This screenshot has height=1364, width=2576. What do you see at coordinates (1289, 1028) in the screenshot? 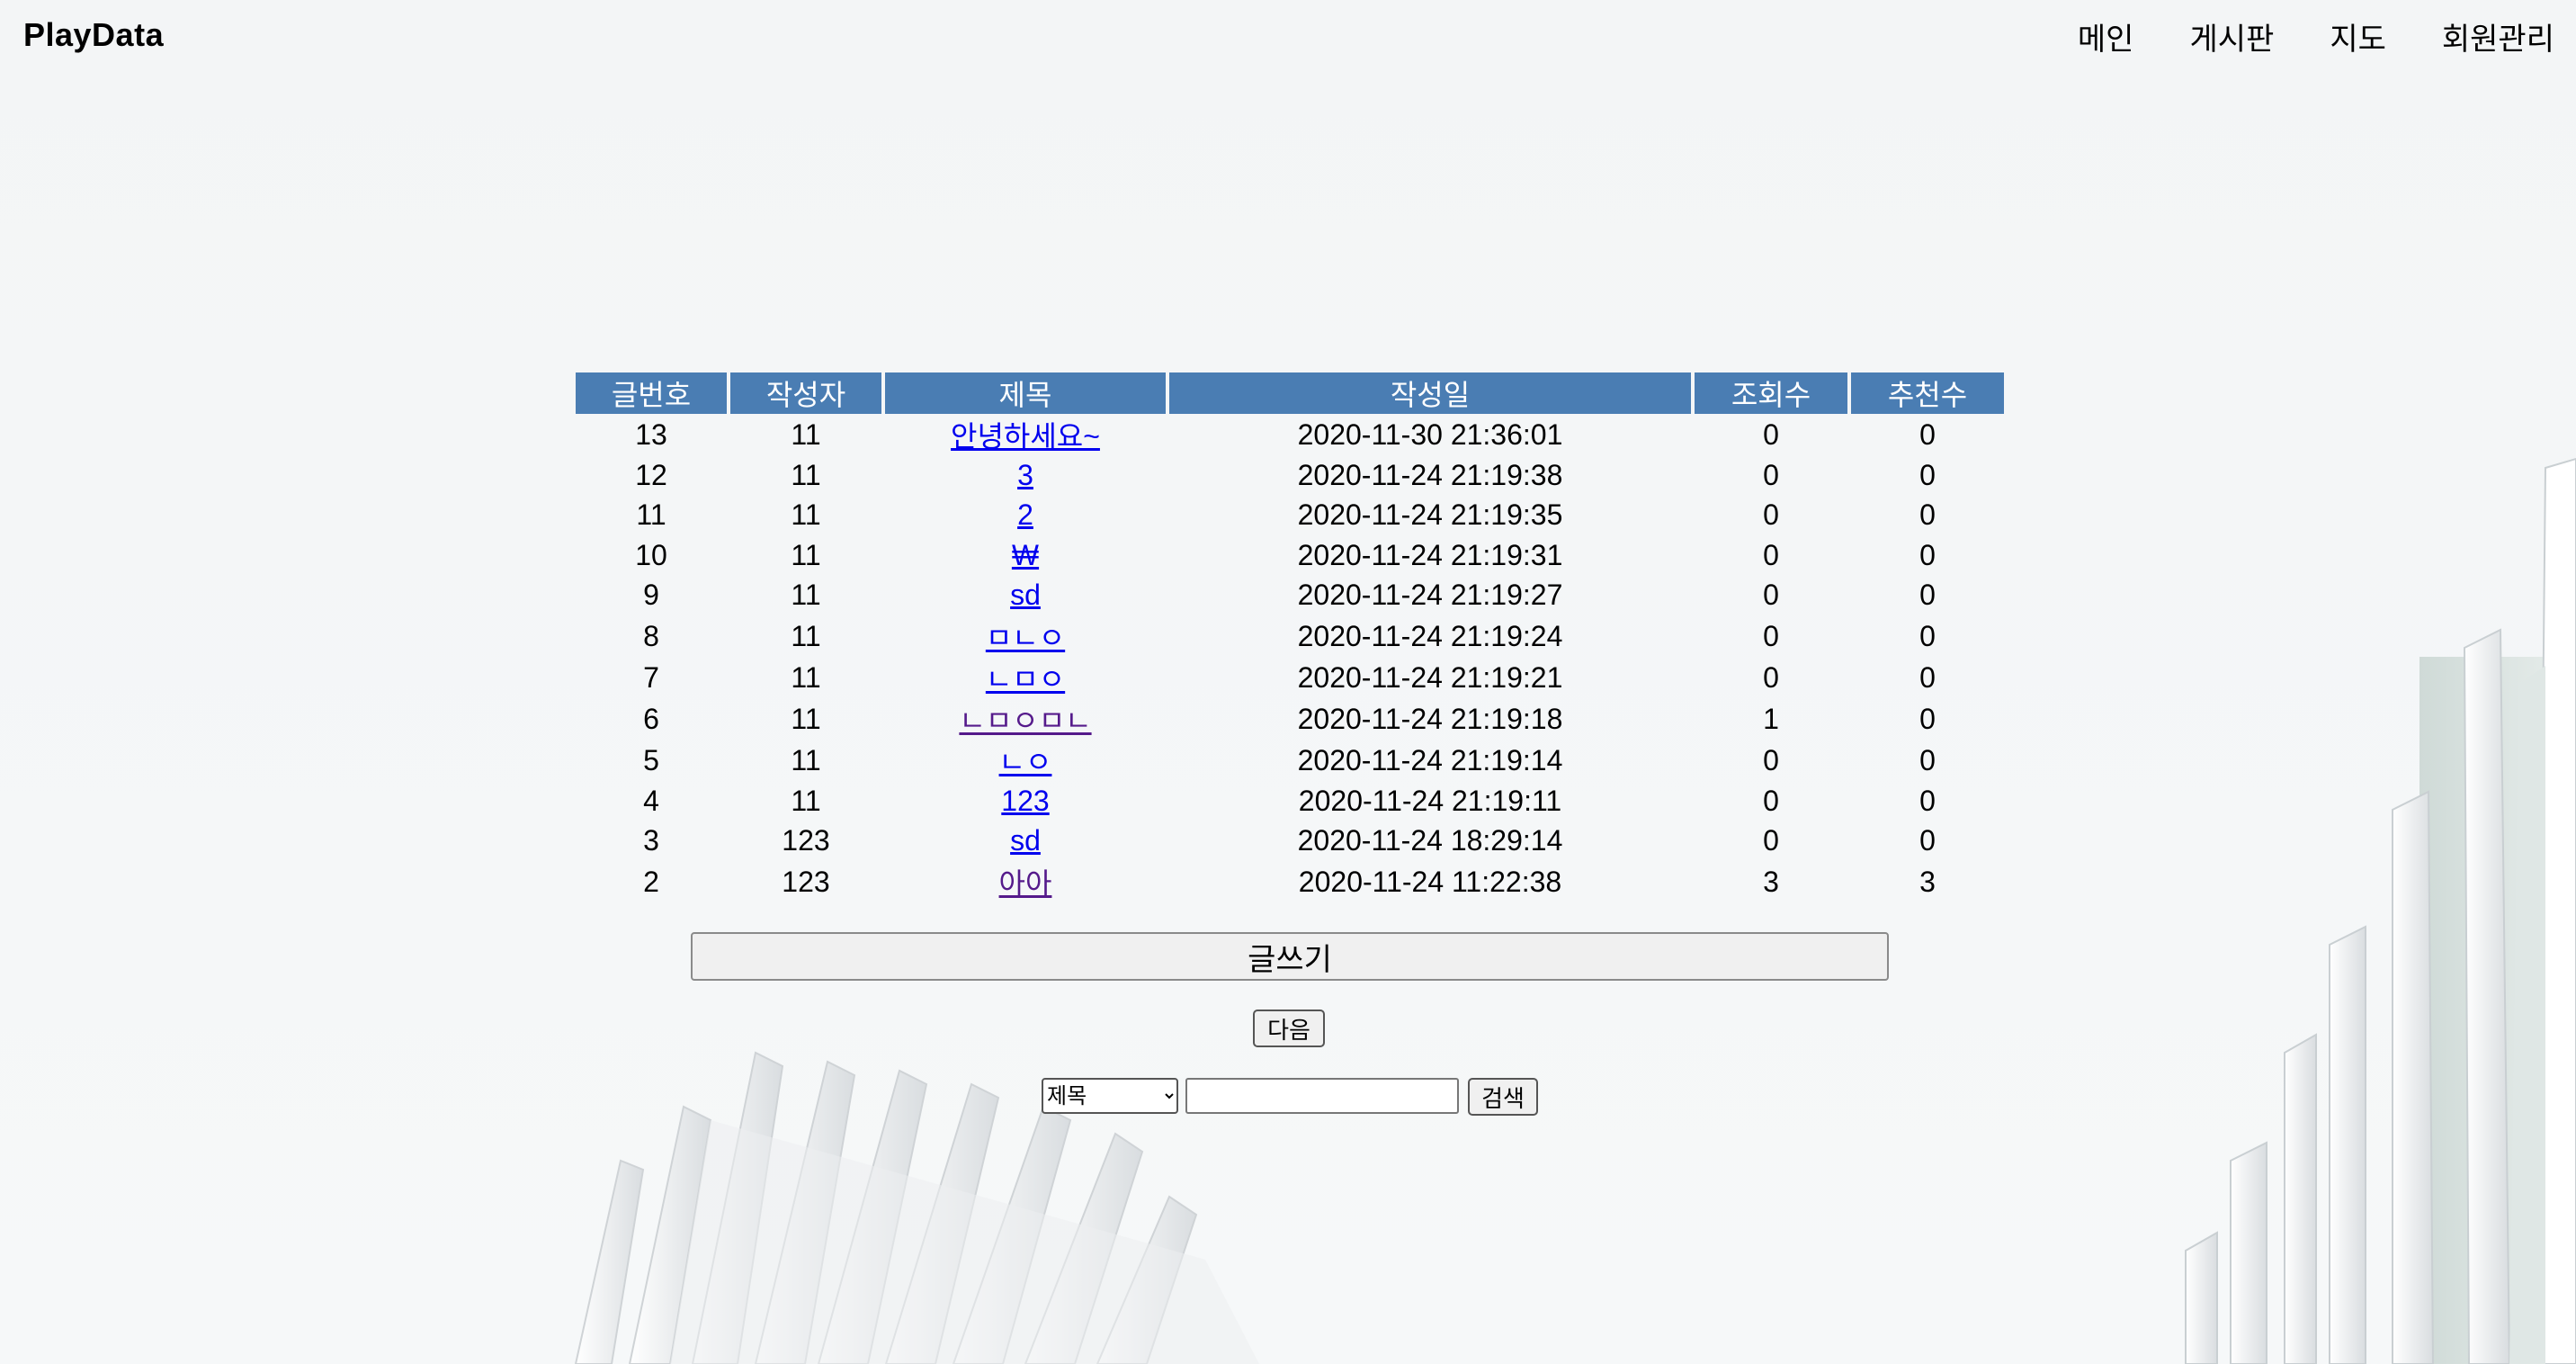
I see `next-page-button: 다음` at bounding box center [1289, 1028].